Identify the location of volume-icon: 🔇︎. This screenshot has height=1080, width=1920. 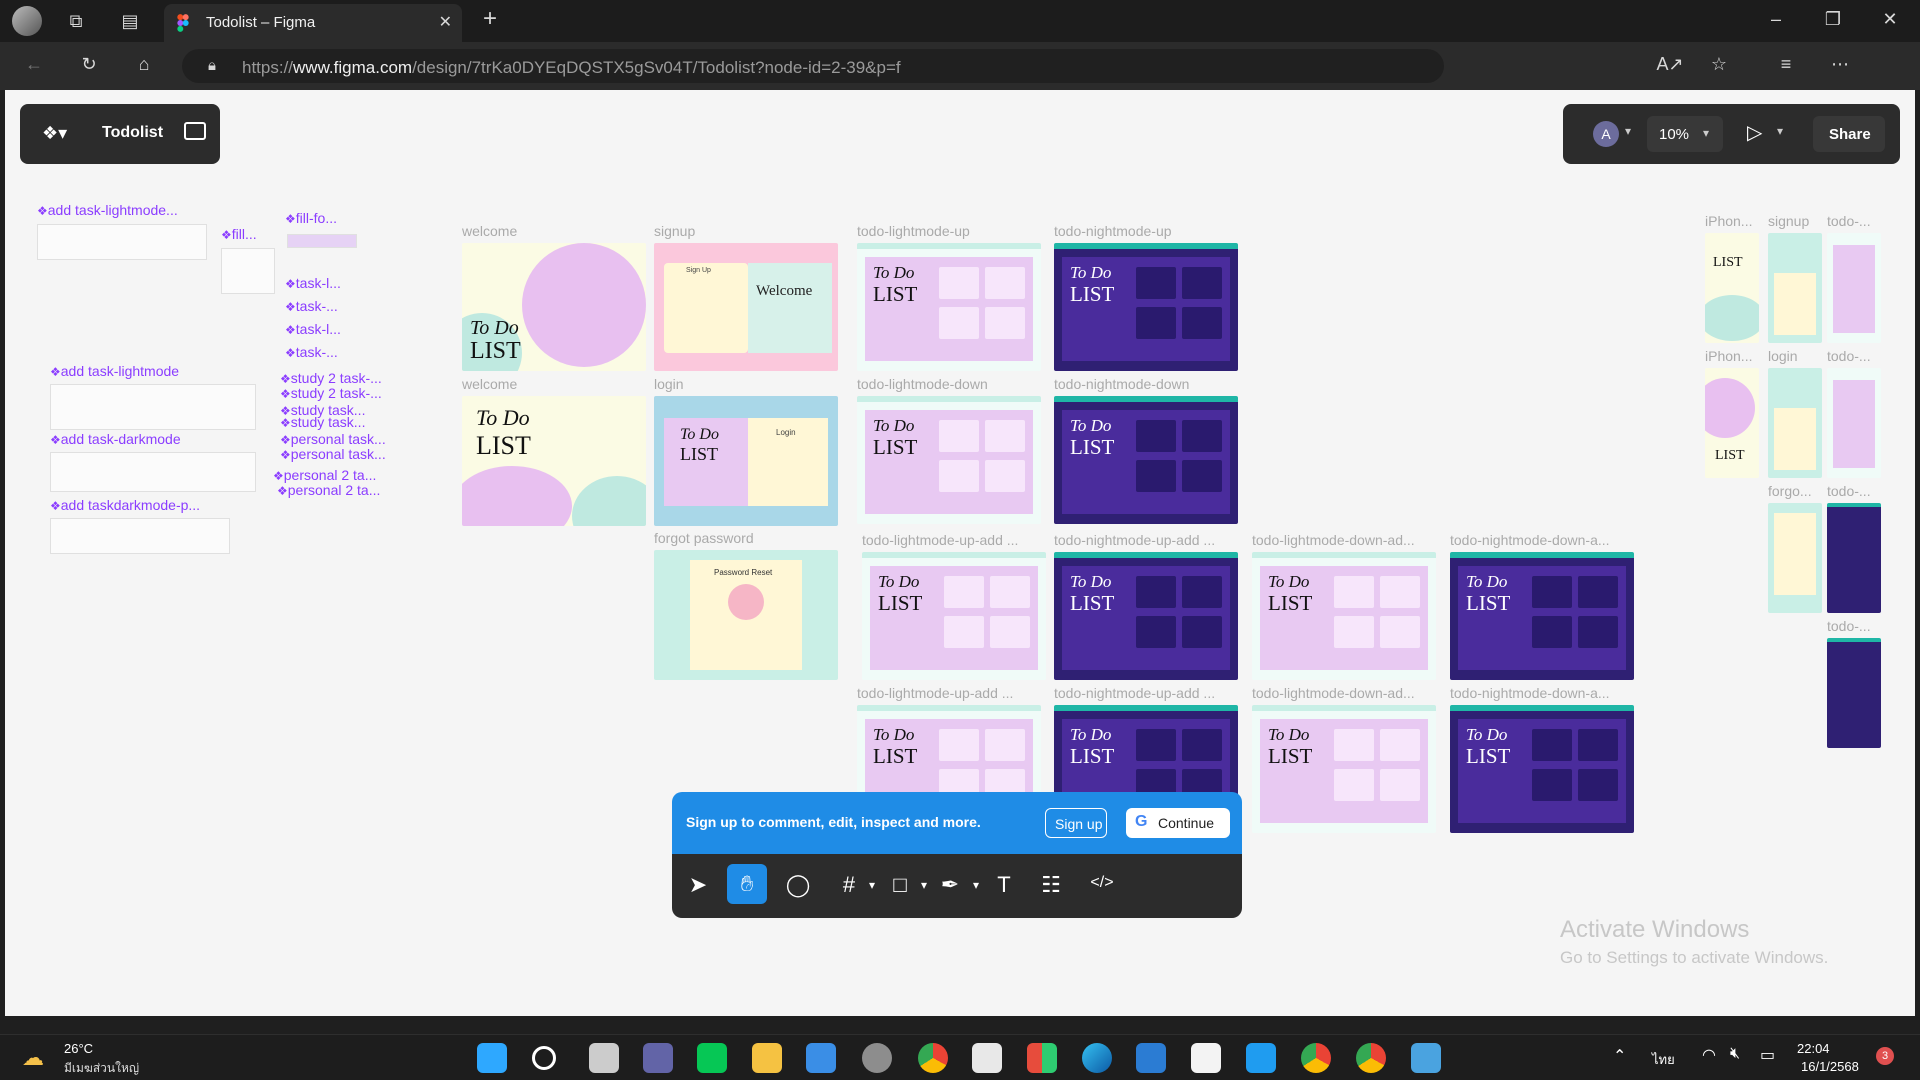
(1735, 1054).